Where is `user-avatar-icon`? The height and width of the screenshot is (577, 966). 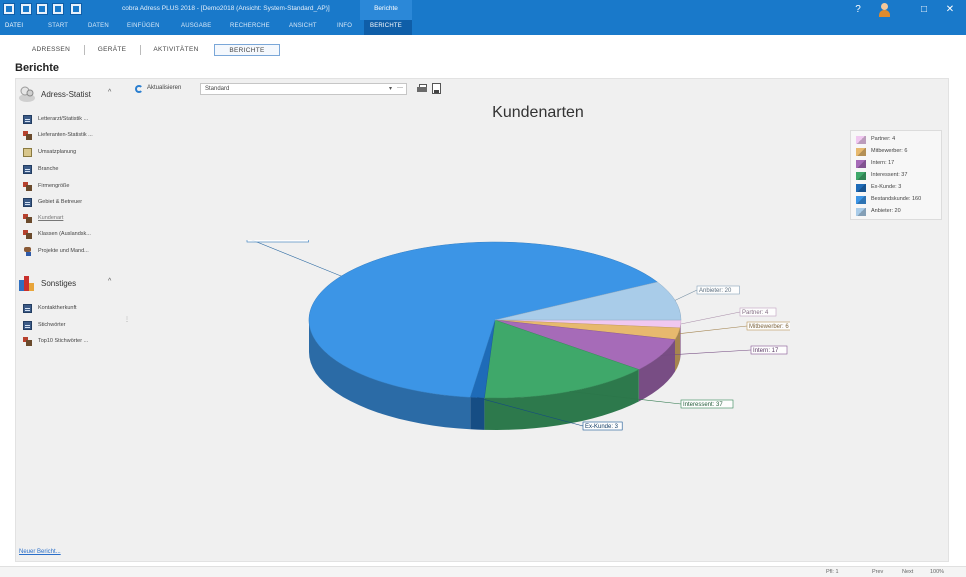
user-avatar-icon is located at coordinates (884, 9).